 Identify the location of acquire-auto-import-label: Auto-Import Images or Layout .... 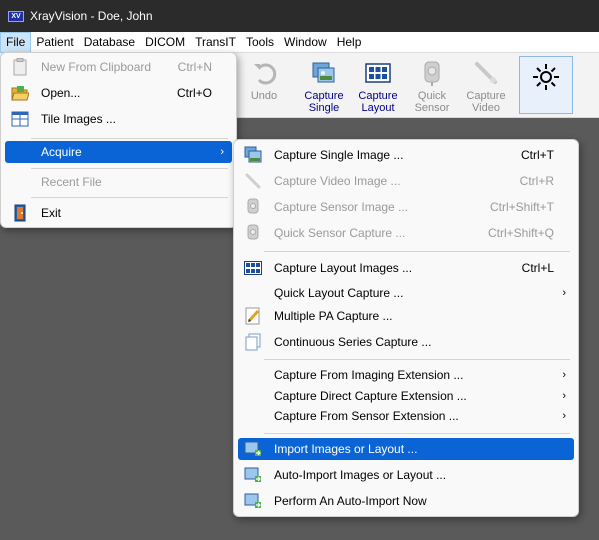
(360, 475).